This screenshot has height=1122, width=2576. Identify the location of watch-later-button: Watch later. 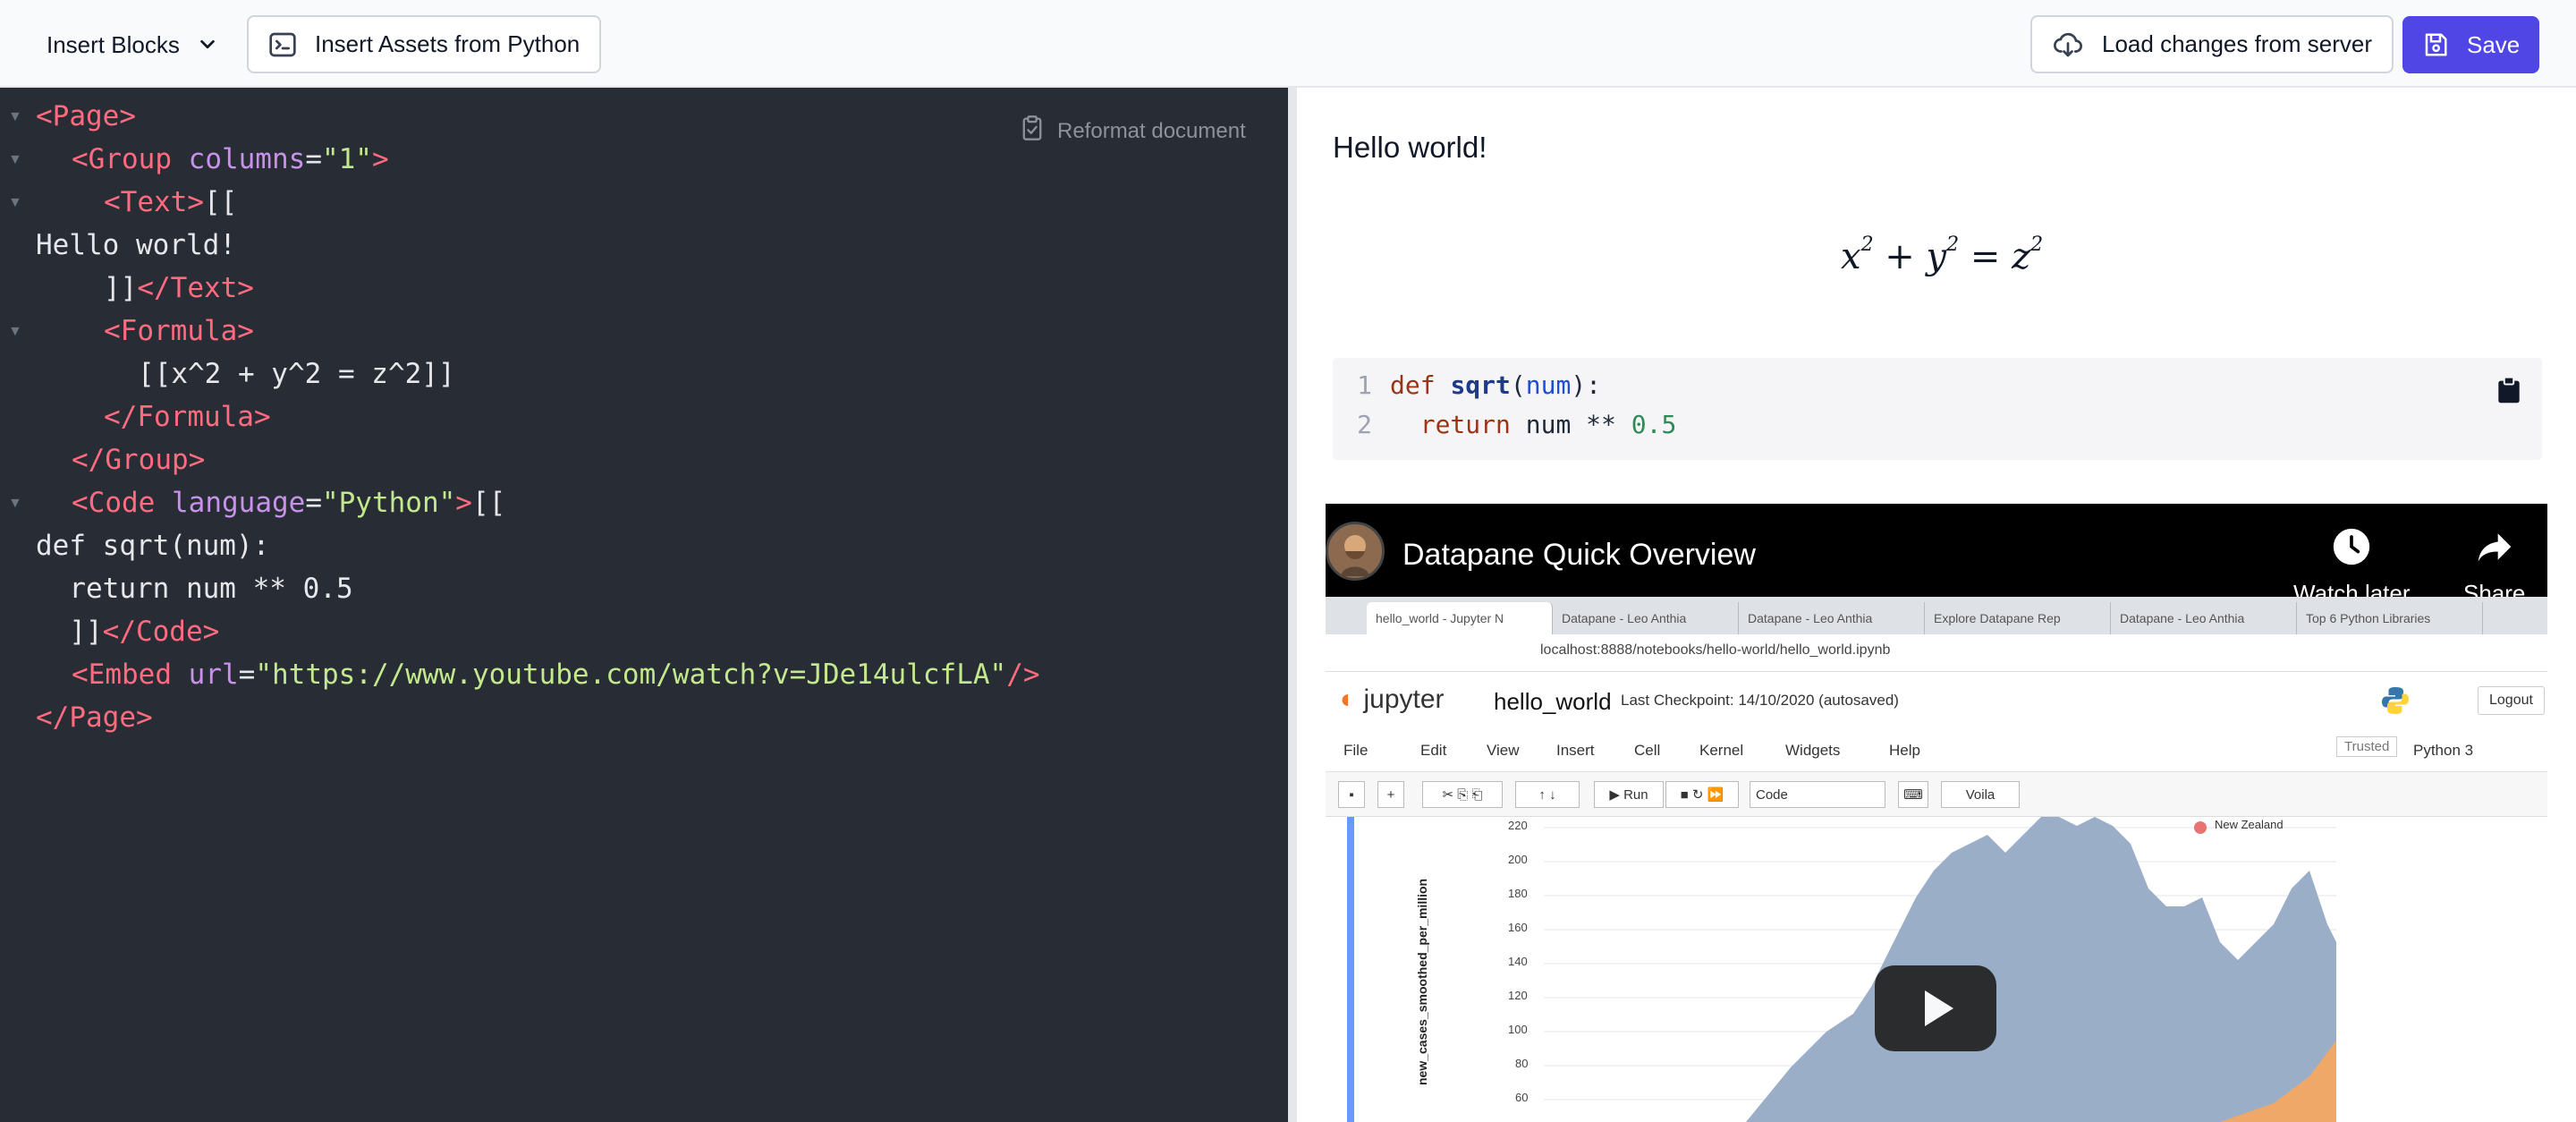
(2352, 567).